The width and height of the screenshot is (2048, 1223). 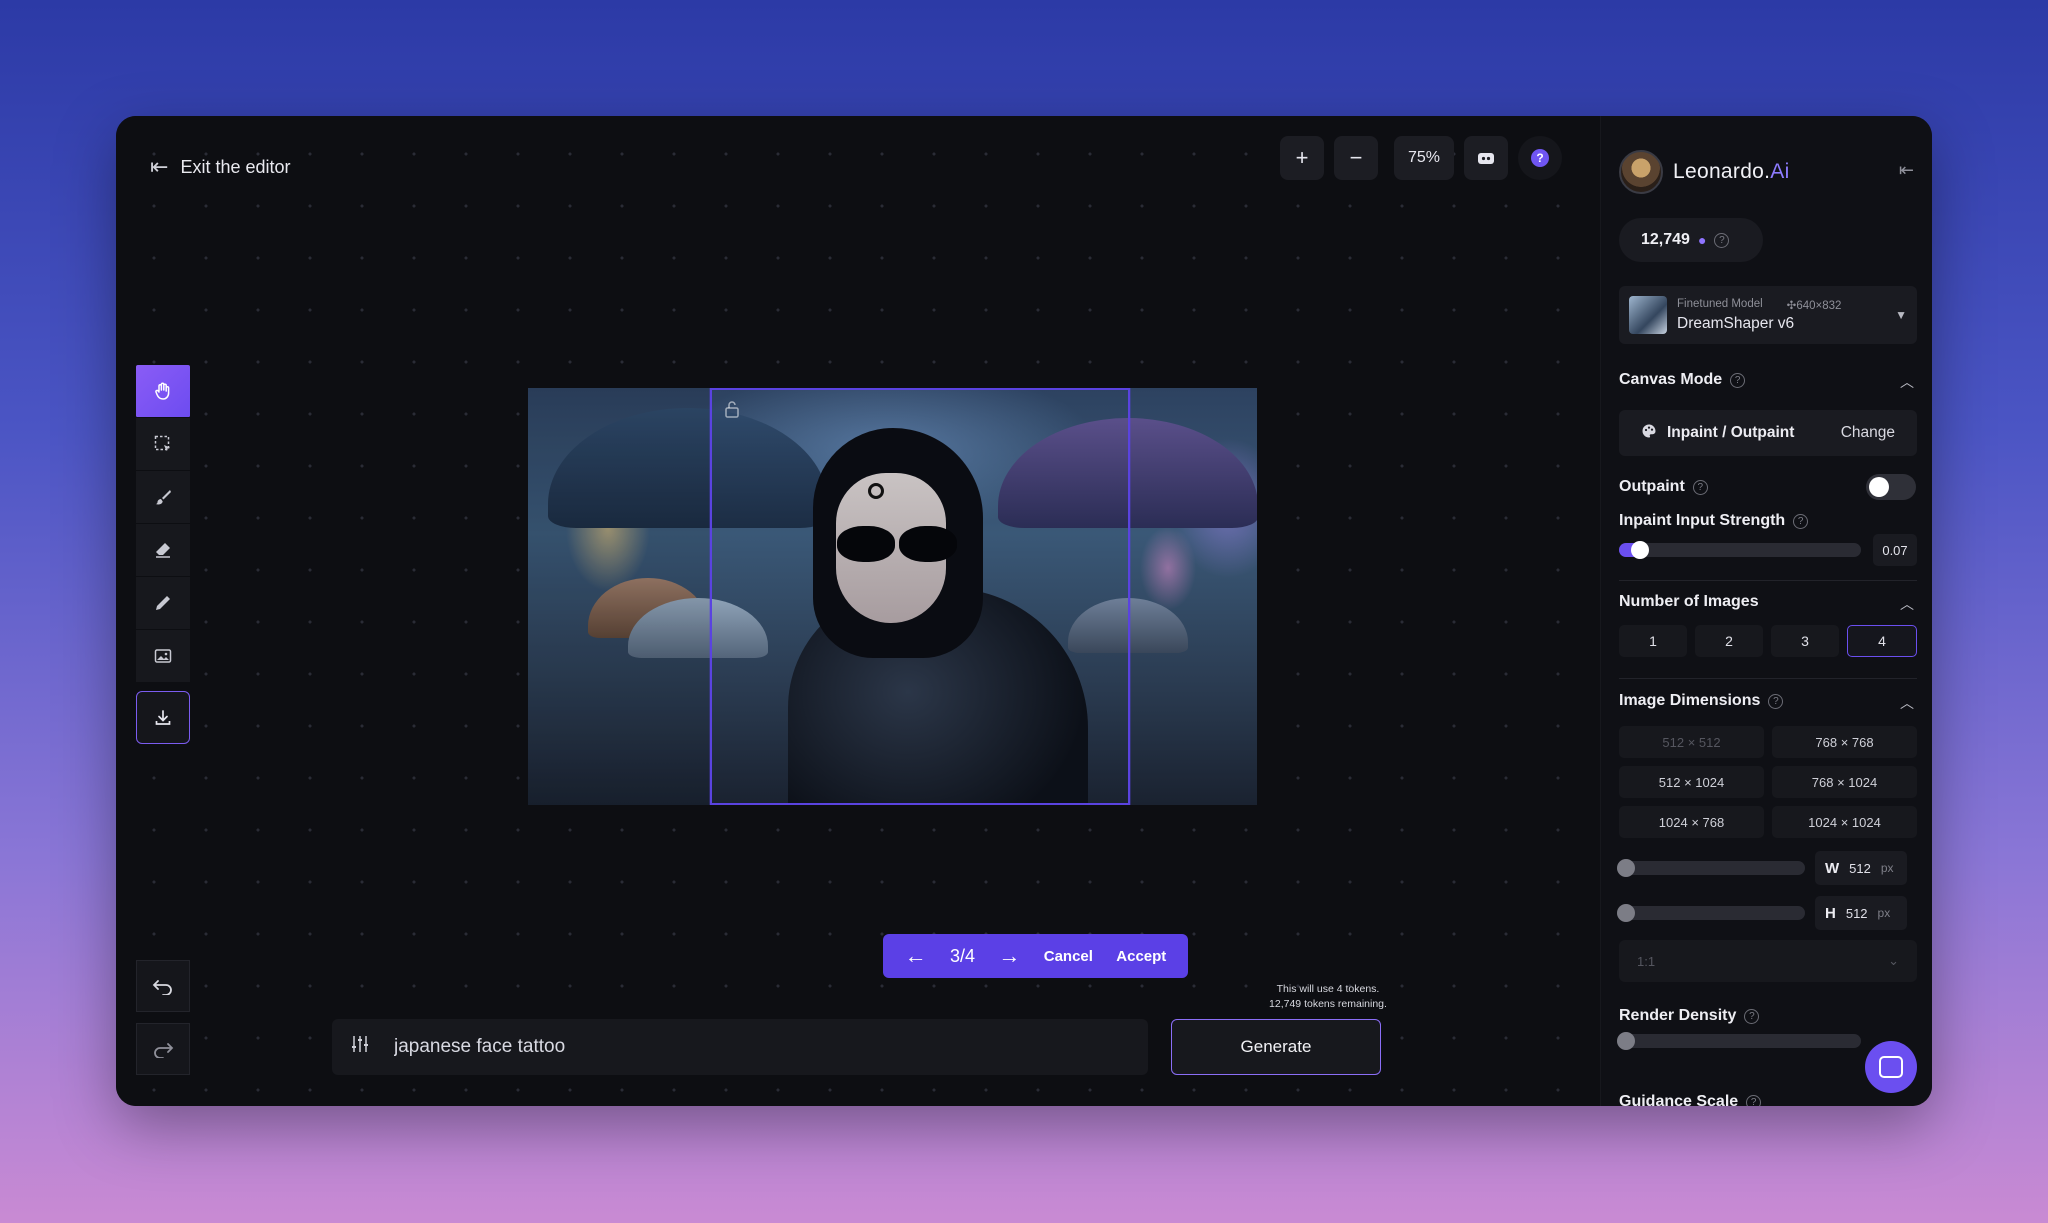 What do you see at coordinates (1009, 956) in the screenshot?
I see `next-result-button: →` at bounding box center [1009, 956].